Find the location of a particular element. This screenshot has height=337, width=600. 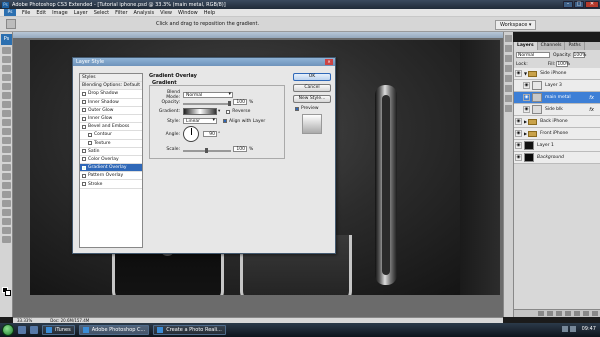

scale-slider is located at coordinates (207, 150).